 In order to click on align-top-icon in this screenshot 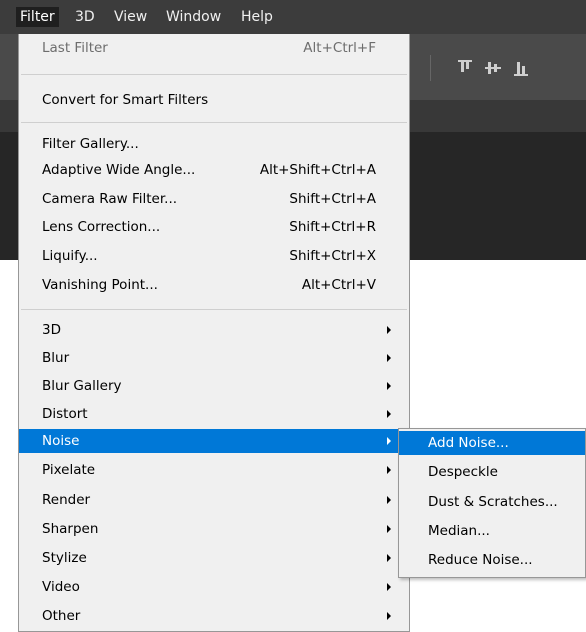, I will do `click(467, 68)`.